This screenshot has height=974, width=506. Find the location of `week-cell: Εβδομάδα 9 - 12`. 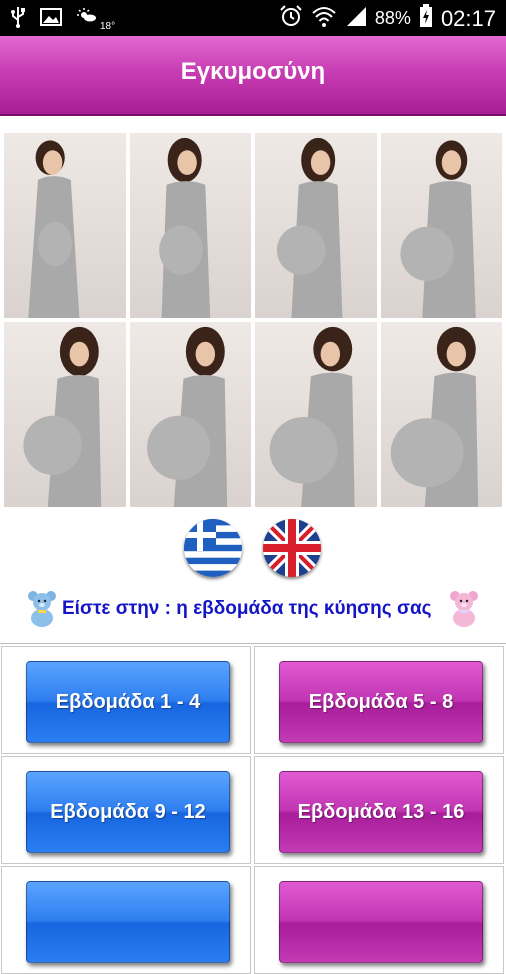

week-cell: Εβδομάδα 9 - 12 is located at coordinates (126, 810).